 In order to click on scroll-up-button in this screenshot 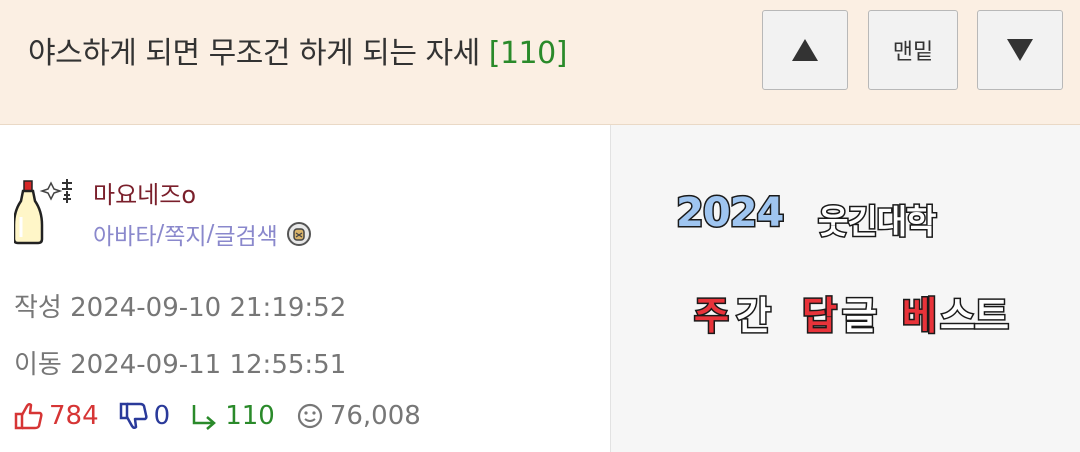, I will do `click(805, 50)`.